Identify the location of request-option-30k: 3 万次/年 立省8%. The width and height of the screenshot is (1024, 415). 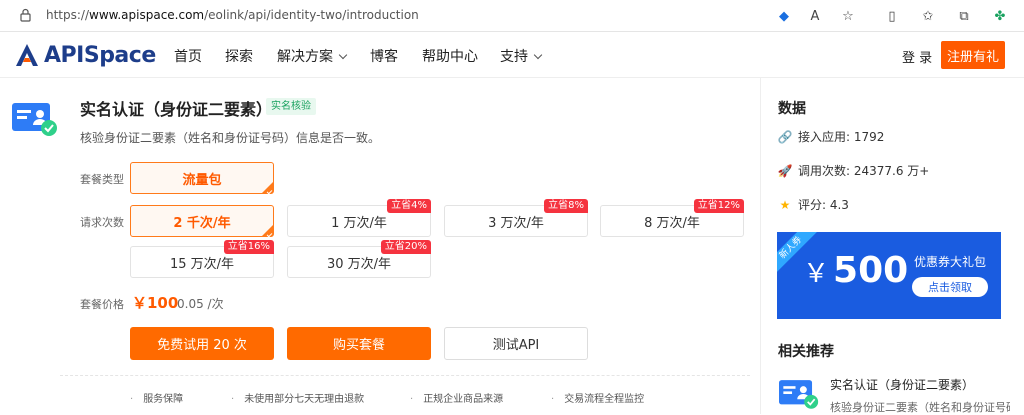
(516, 218).